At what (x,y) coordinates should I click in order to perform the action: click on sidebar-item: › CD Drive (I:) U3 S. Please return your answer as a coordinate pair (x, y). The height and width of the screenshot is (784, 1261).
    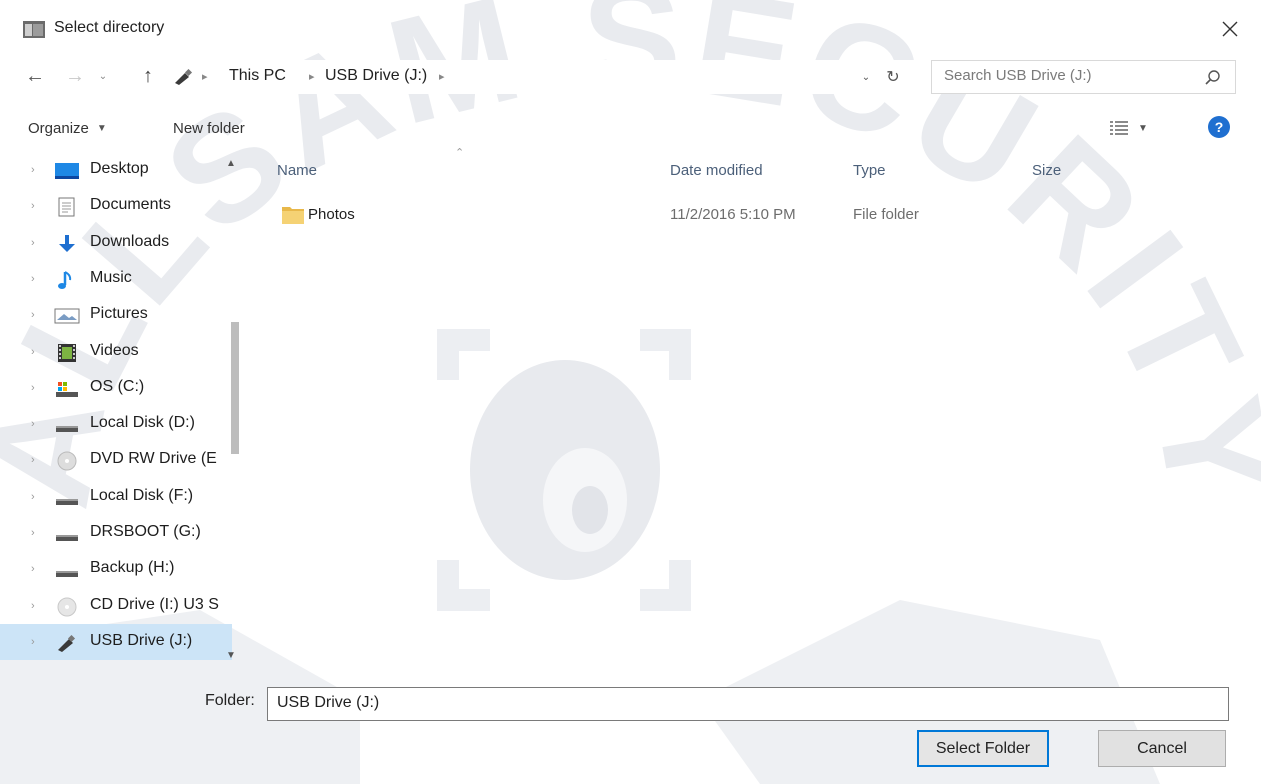
    Looking at the image, I should click on (116, 606).